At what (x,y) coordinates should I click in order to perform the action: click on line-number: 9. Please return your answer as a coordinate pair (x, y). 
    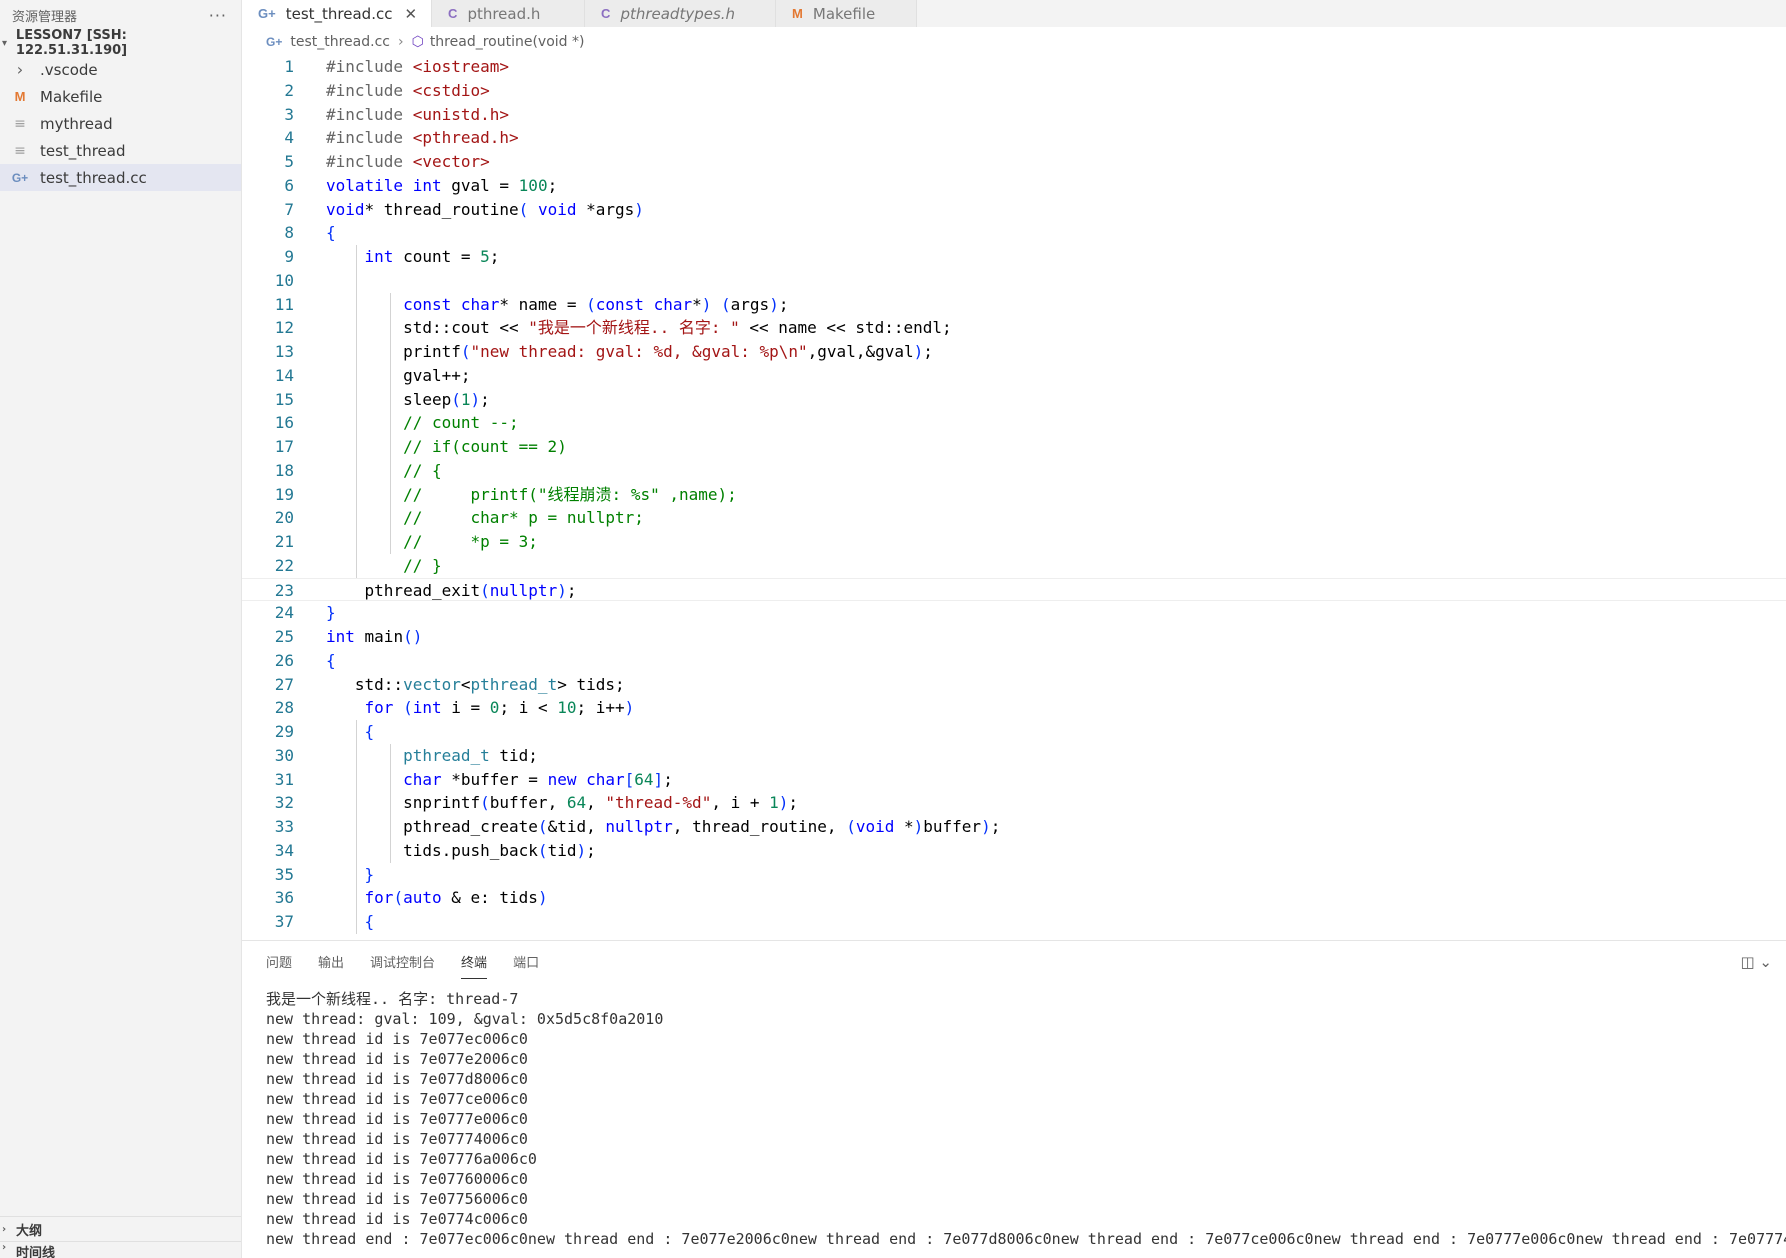
    Looking at the image, I should click on (289, 256).